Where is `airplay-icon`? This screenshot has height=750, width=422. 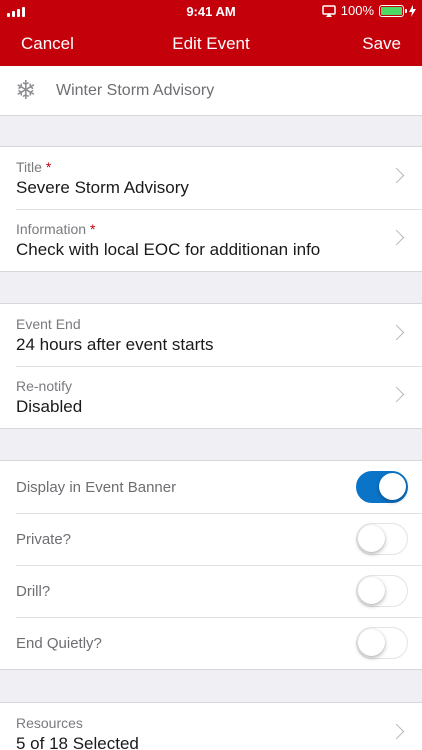 airplay-icon is located at coordinates (329, 10).